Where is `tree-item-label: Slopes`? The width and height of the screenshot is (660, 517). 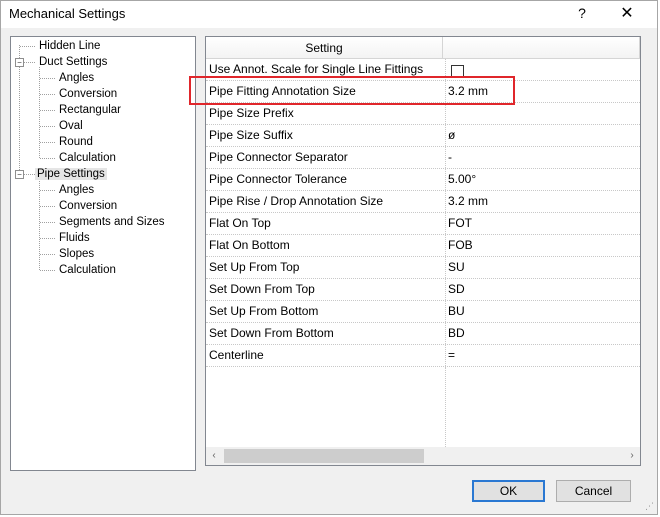 tree-item-label: Slopes is located at coordinates (77, 254).